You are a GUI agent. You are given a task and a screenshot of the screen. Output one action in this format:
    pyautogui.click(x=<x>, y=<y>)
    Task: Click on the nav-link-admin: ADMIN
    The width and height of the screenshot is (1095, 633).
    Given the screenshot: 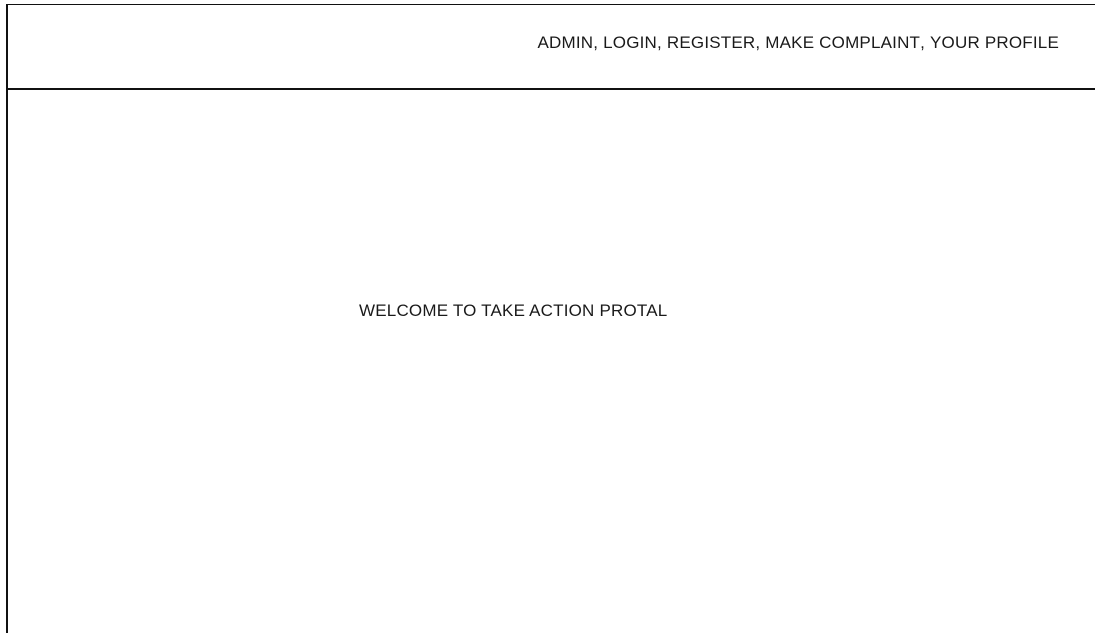 What is the action you would take?
    pyautogui.click(x=565, y=43)
    